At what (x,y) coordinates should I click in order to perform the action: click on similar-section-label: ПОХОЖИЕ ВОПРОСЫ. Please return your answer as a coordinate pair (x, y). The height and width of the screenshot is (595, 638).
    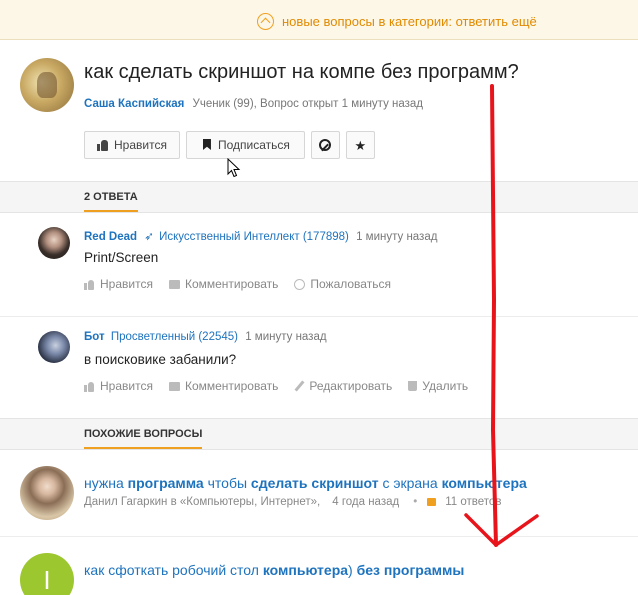
    Looking at the image, I should click on (143, 438).